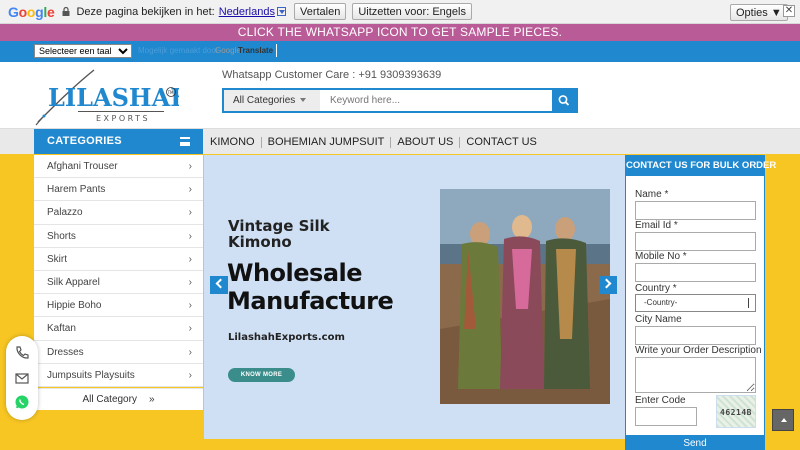  Describe the element at coordinates (412, 11) in the screenshot. I see `turn-off-translation-button: Uitzetten voor: Engels` at that location.